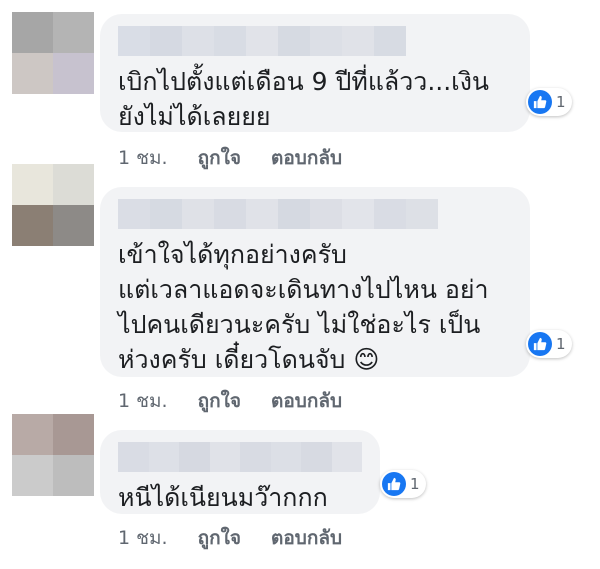  I want to click on comment-bubble: หนีได้เนียนมว๊ากกก, so click(240, 472).